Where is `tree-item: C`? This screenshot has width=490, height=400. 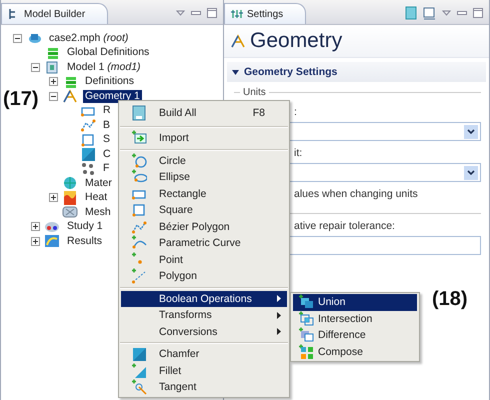
tree-item: C is located at coordinates (107, 154).